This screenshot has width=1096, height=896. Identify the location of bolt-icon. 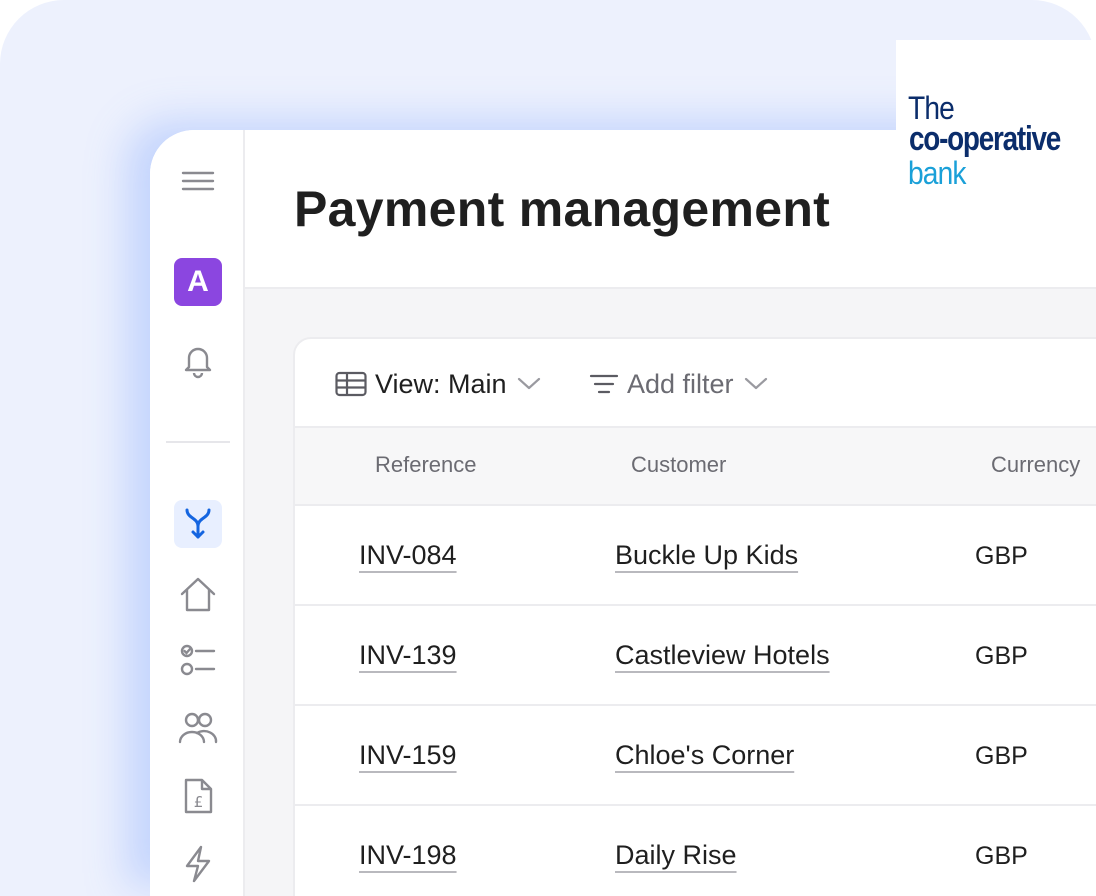
(198, 864).